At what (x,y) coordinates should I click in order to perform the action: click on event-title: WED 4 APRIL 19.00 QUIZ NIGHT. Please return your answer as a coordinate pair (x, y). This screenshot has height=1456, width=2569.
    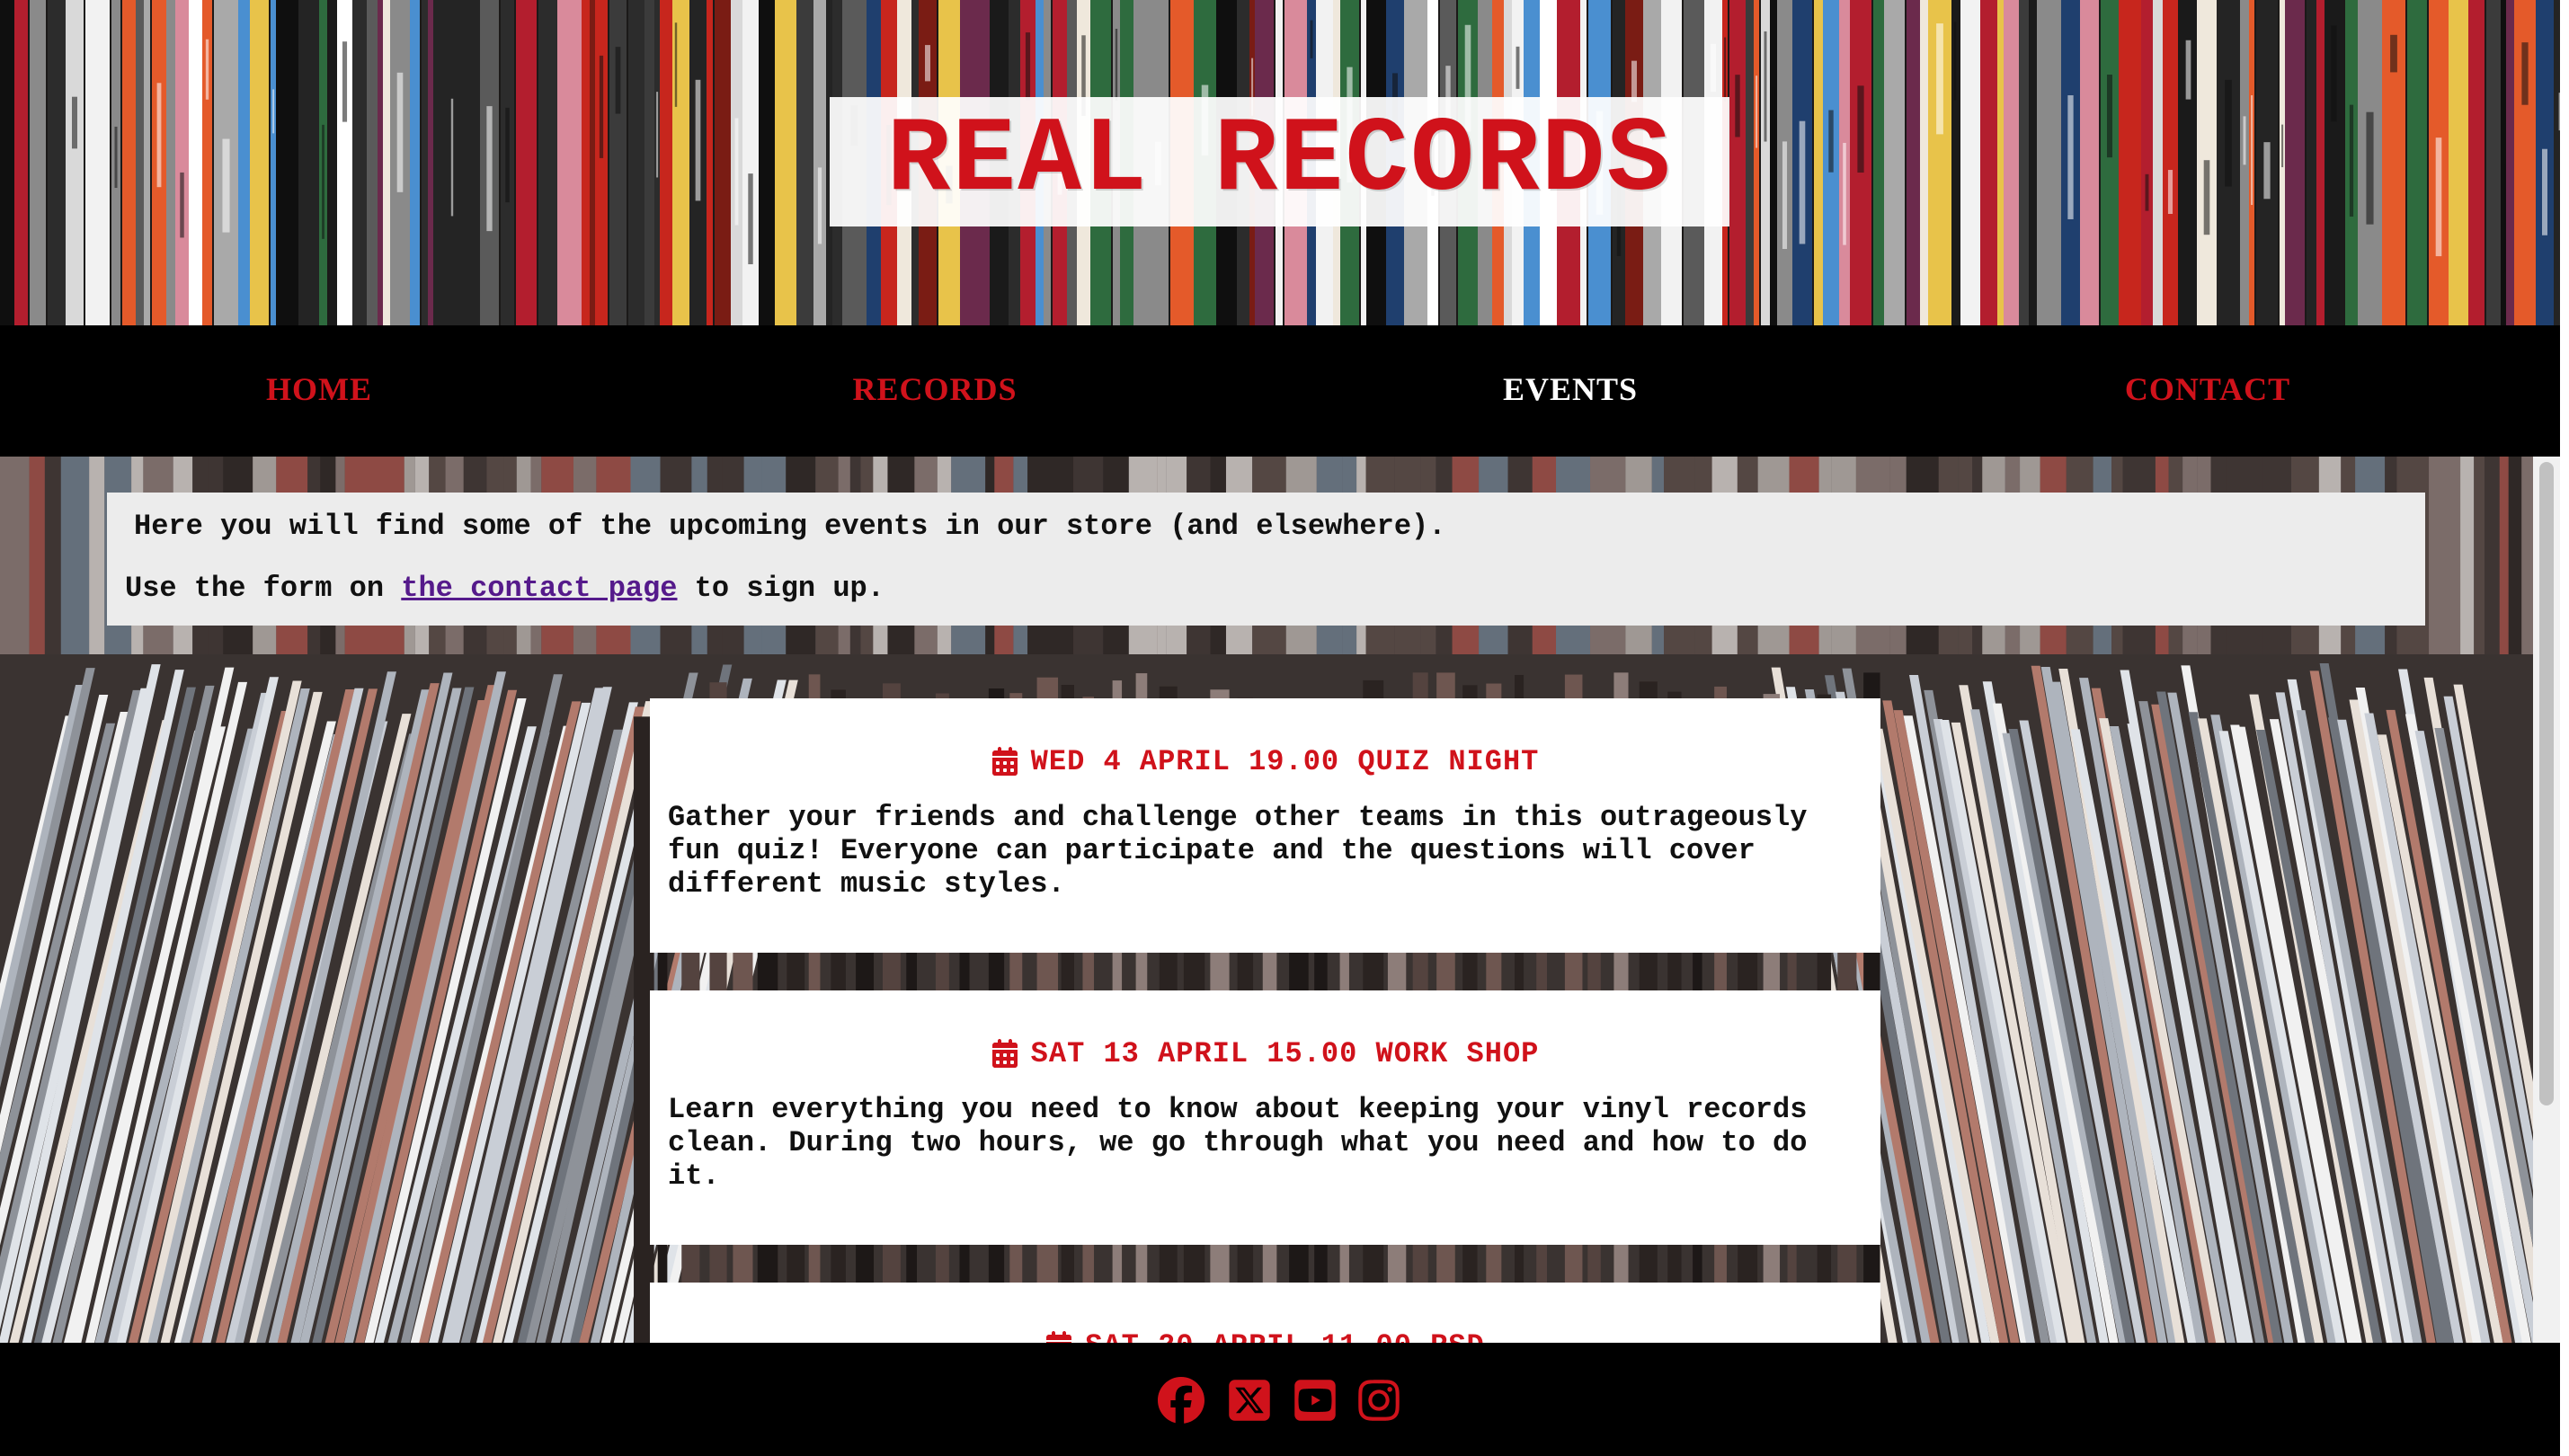
    Looking at the image, I should click on (1285, 761).